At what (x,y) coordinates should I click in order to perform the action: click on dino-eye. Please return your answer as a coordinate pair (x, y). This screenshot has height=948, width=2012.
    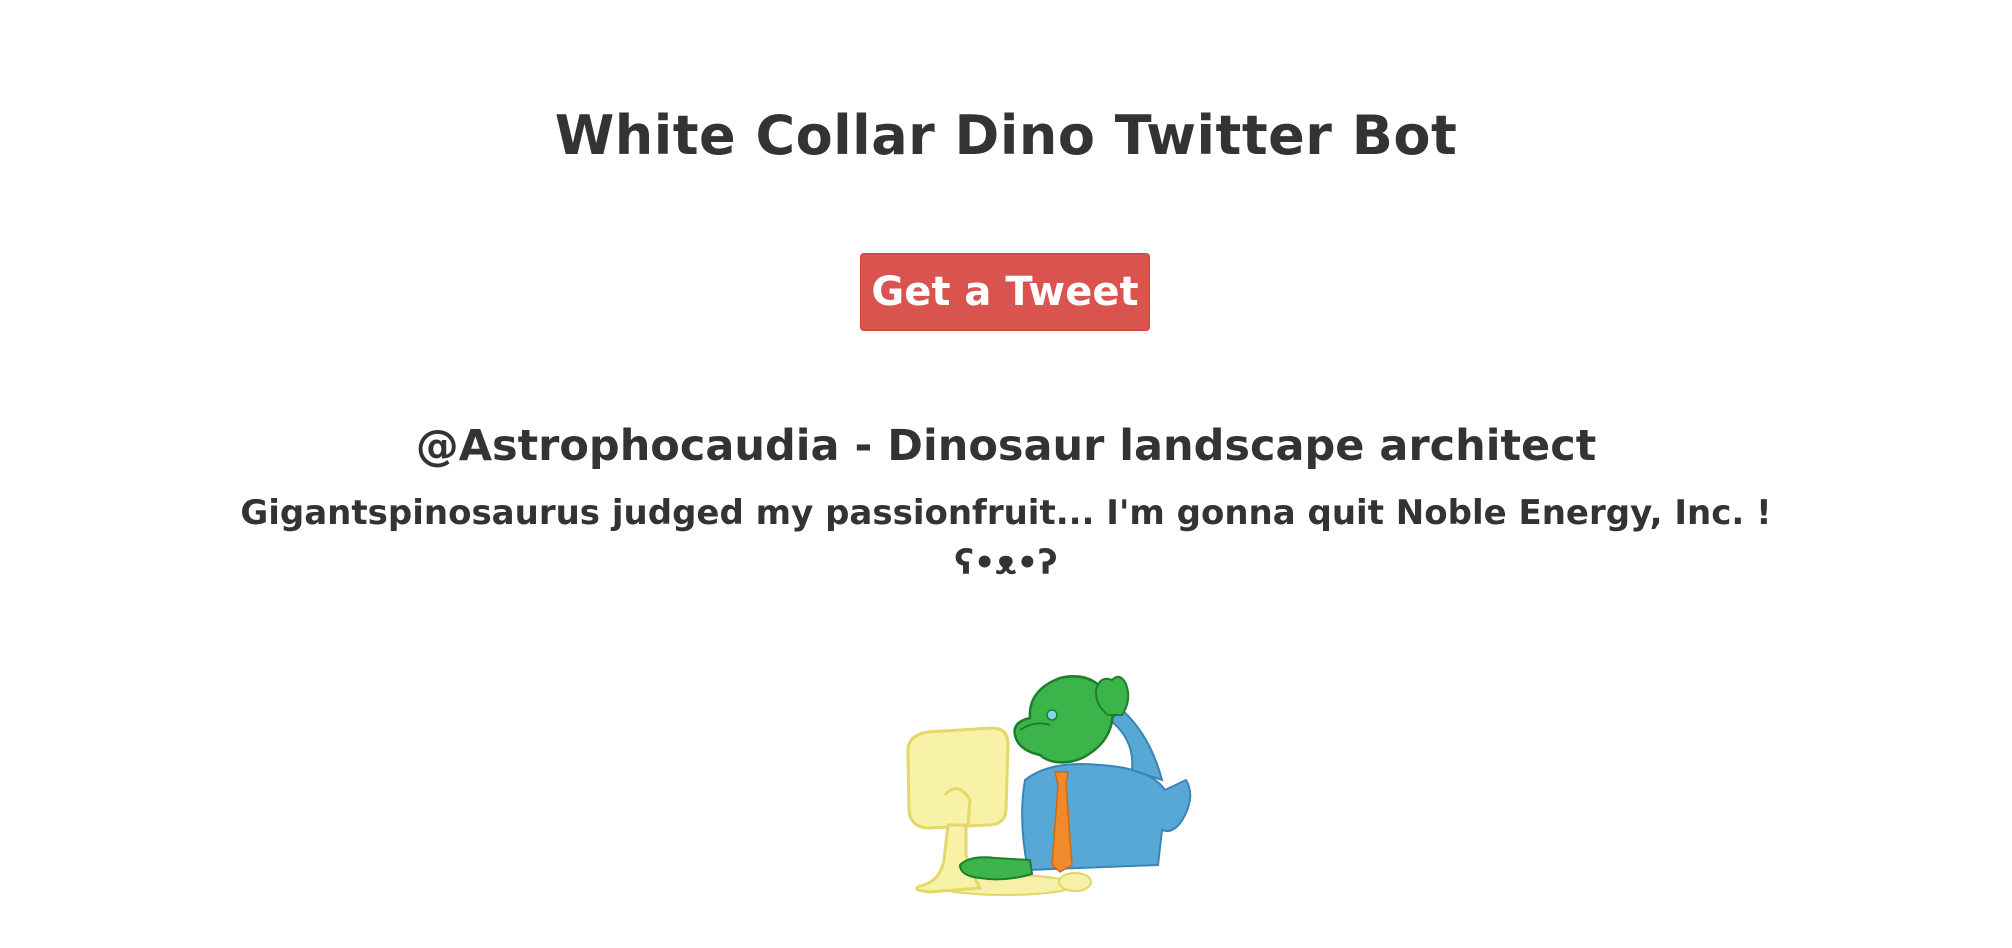
    Looking at the image, I should click on (1052, 715).